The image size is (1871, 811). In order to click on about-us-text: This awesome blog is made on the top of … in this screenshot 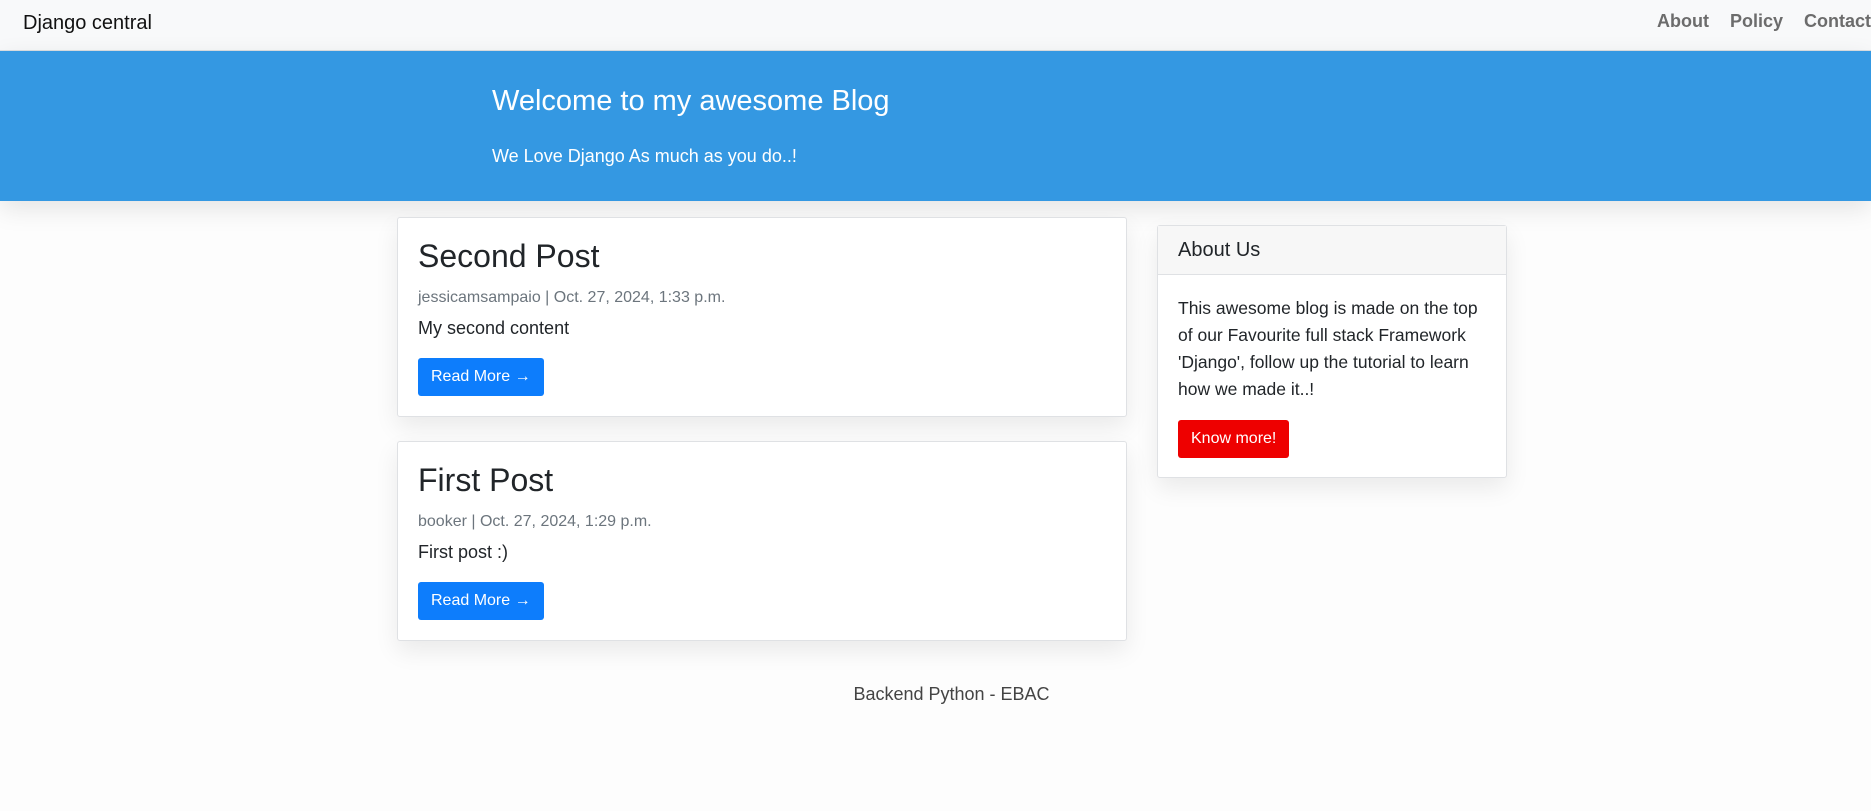, I will do `click(1328, 348)`.